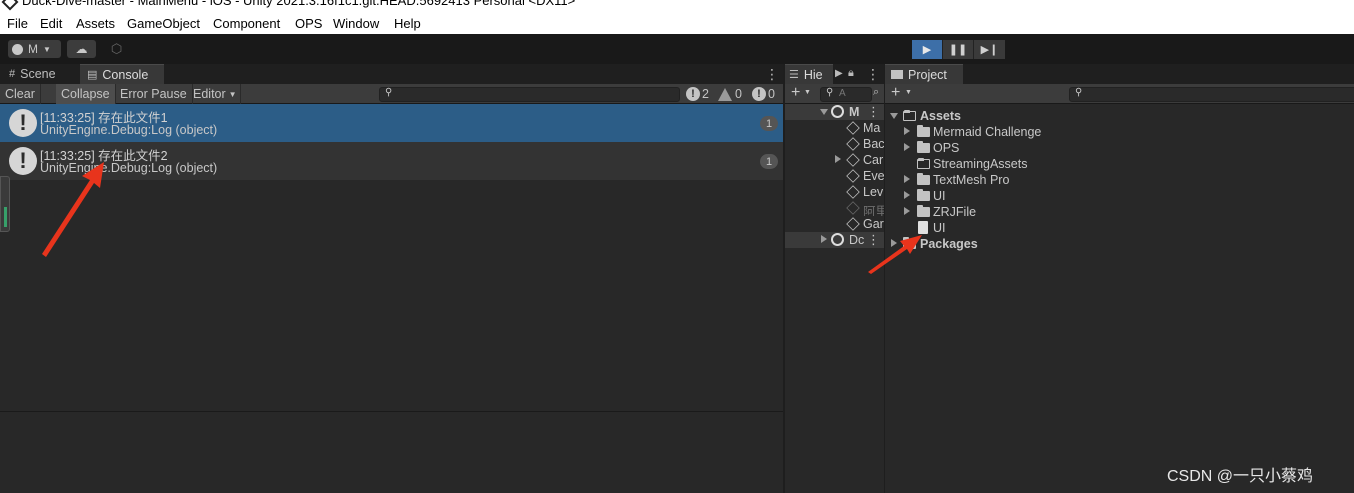 Image resolution: width=1354 pixels, height=493 pixels. I want to click on console-menu-icon: ⋮, so click(772, 74).